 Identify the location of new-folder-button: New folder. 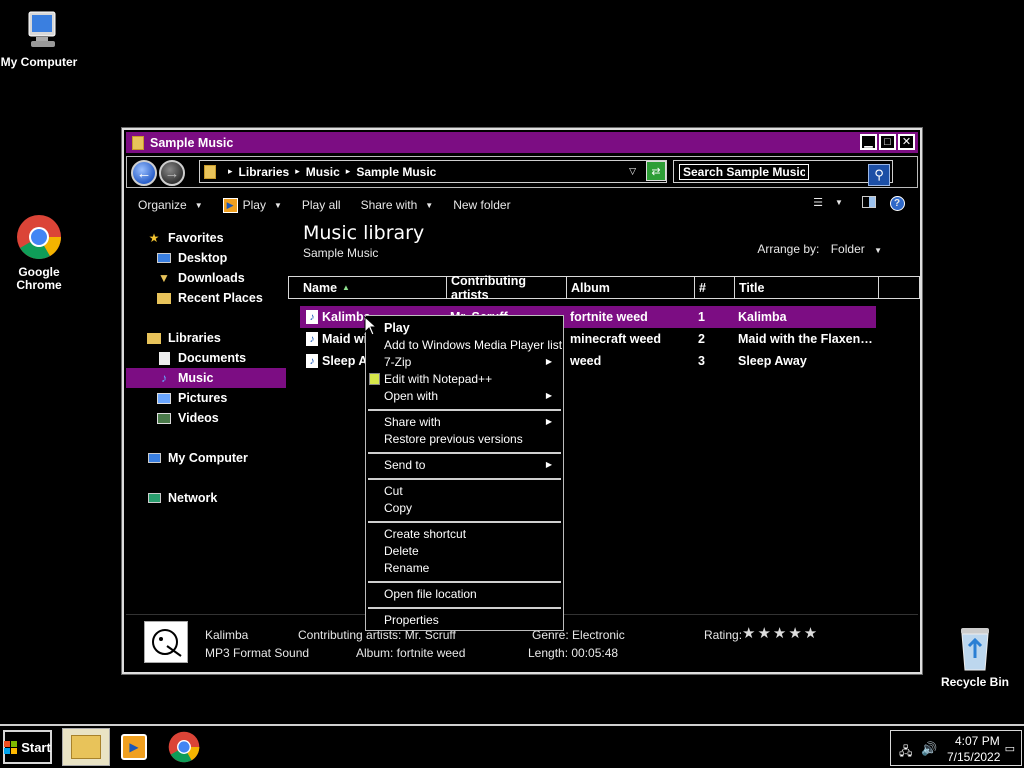
(481, 205).